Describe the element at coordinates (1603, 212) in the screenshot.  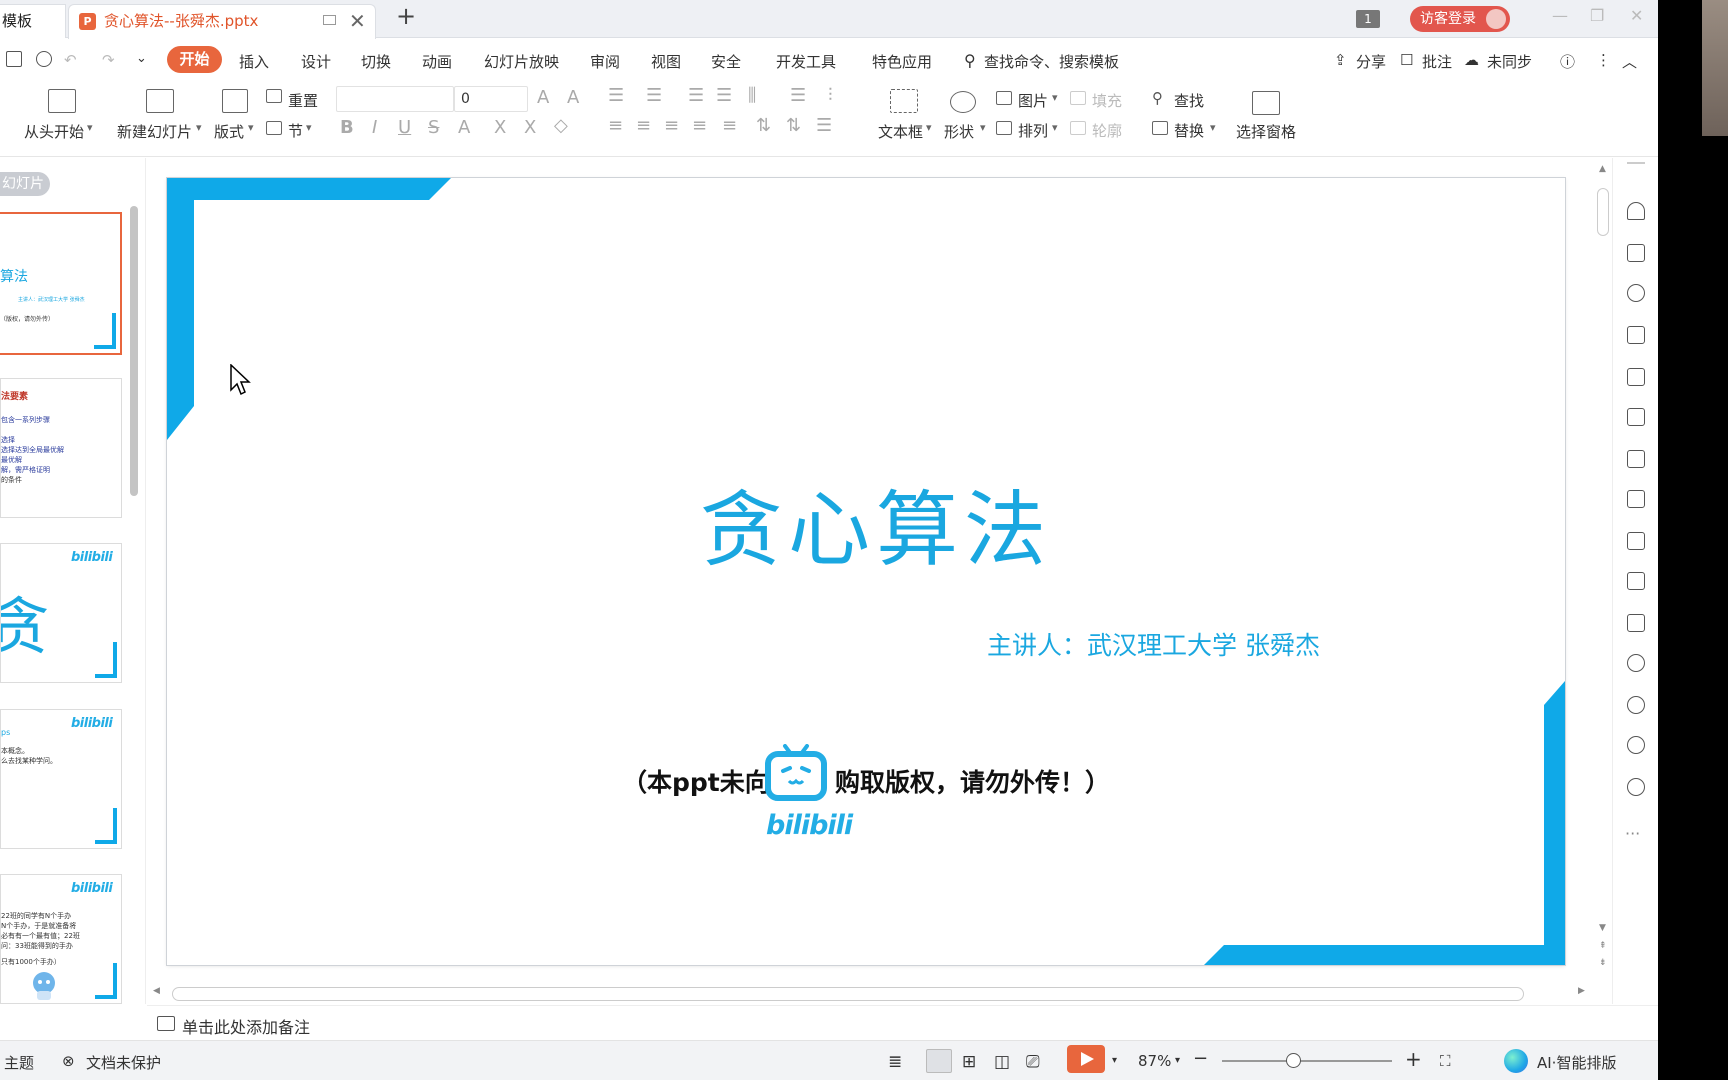
I see `vertical-scroll-thumb` at that location.